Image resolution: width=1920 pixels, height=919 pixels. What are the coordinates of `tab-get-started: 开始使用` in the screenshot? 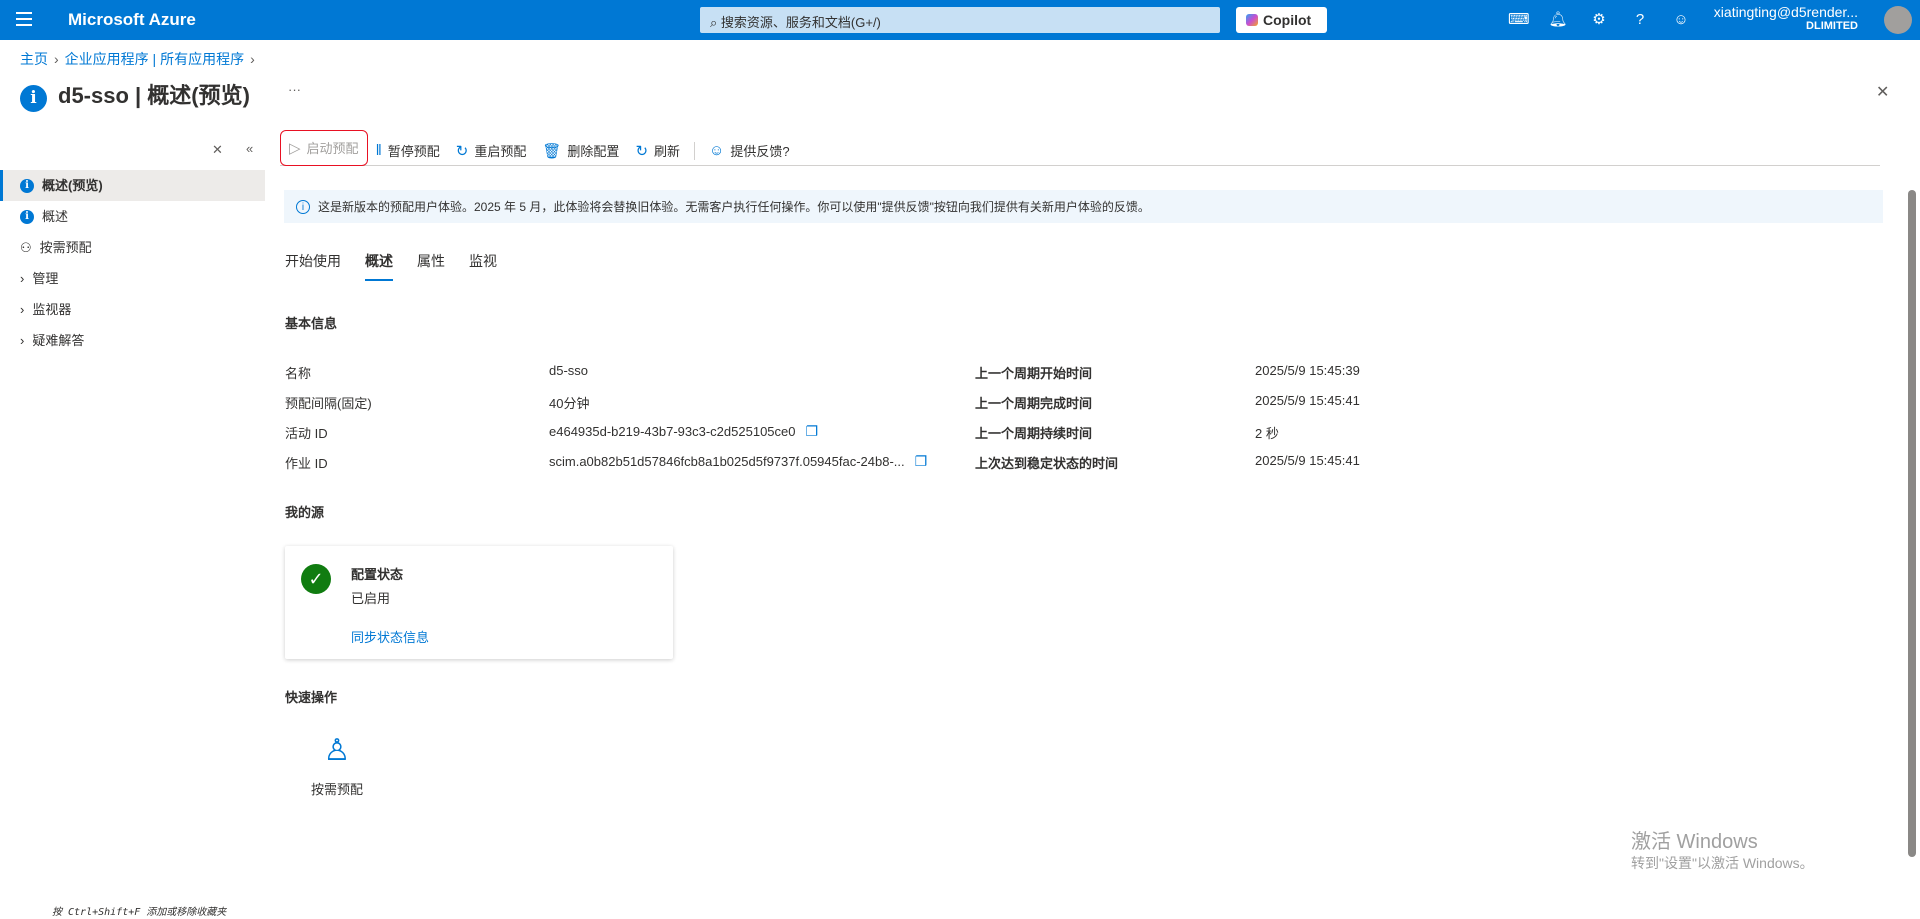 It's located at (313, 266).